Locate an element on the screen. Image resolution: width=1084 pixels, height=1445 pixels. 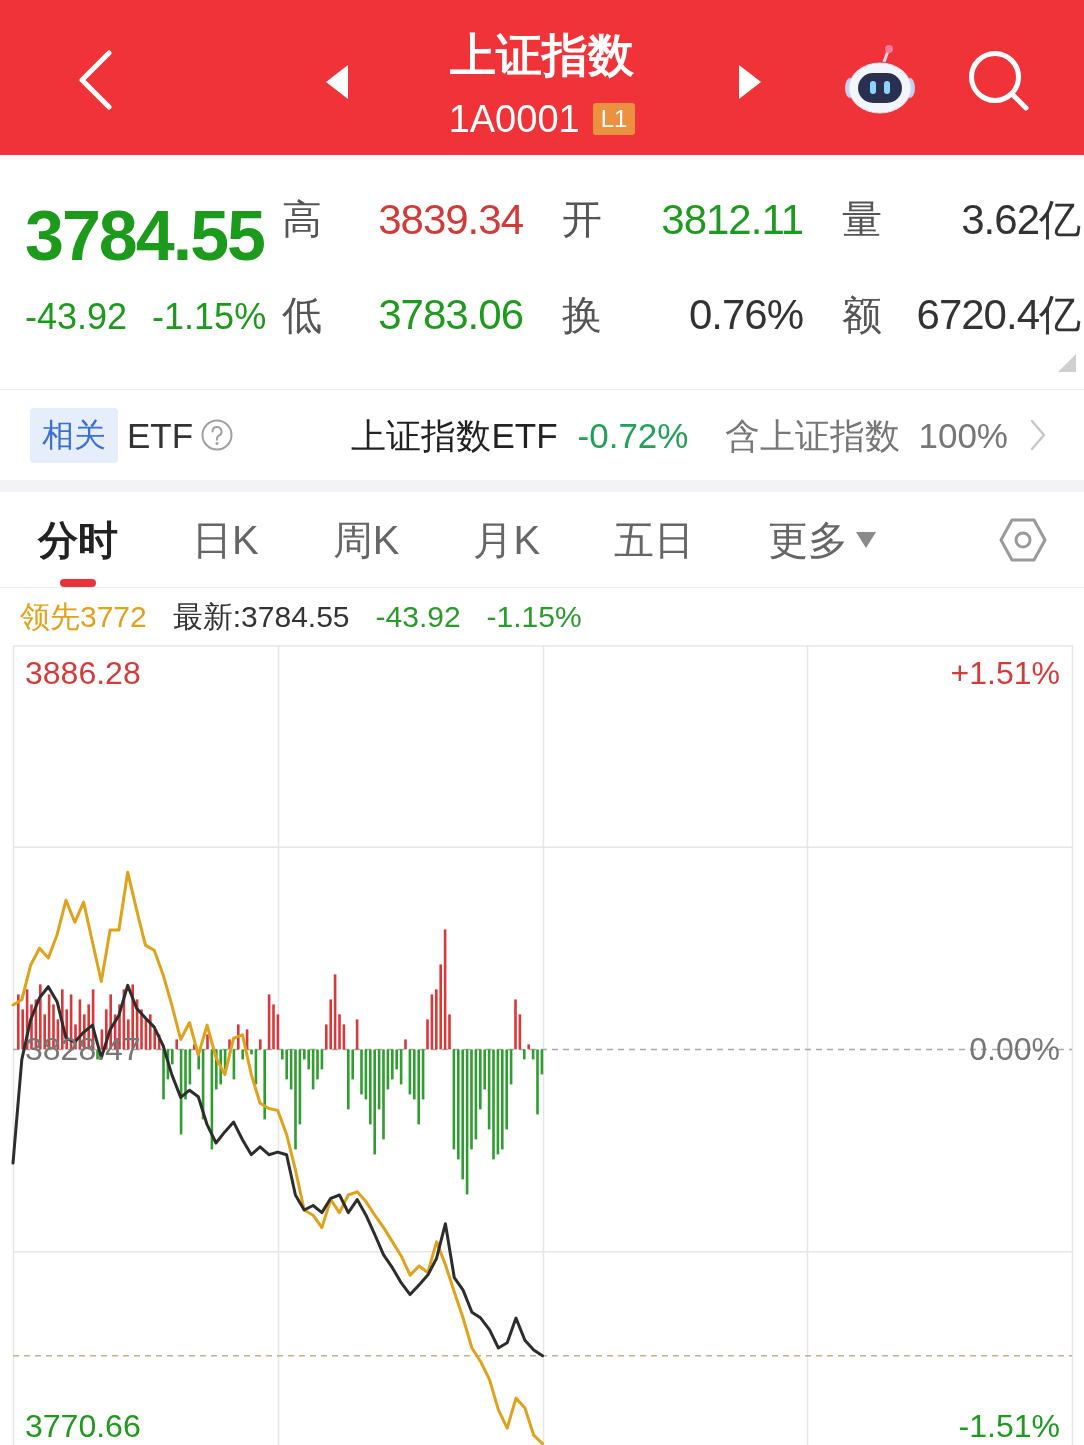
chart-tab: 分时 is located at coordinates (78, 539).